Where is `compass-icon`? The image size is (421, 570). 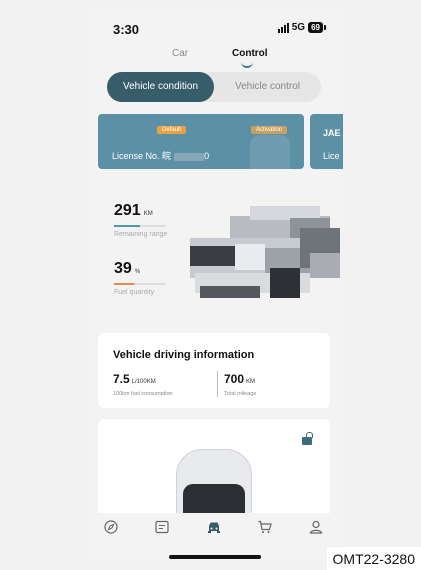
compass-icon is located at coordinates (111, 527).